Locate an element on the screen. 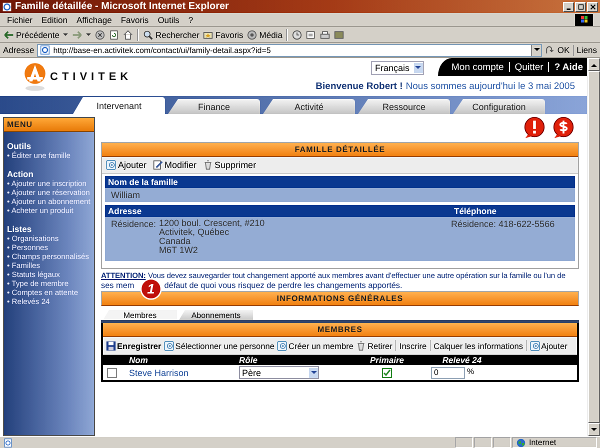 The image size is (600, 448). page-icon is located at coordinates (45, 50).